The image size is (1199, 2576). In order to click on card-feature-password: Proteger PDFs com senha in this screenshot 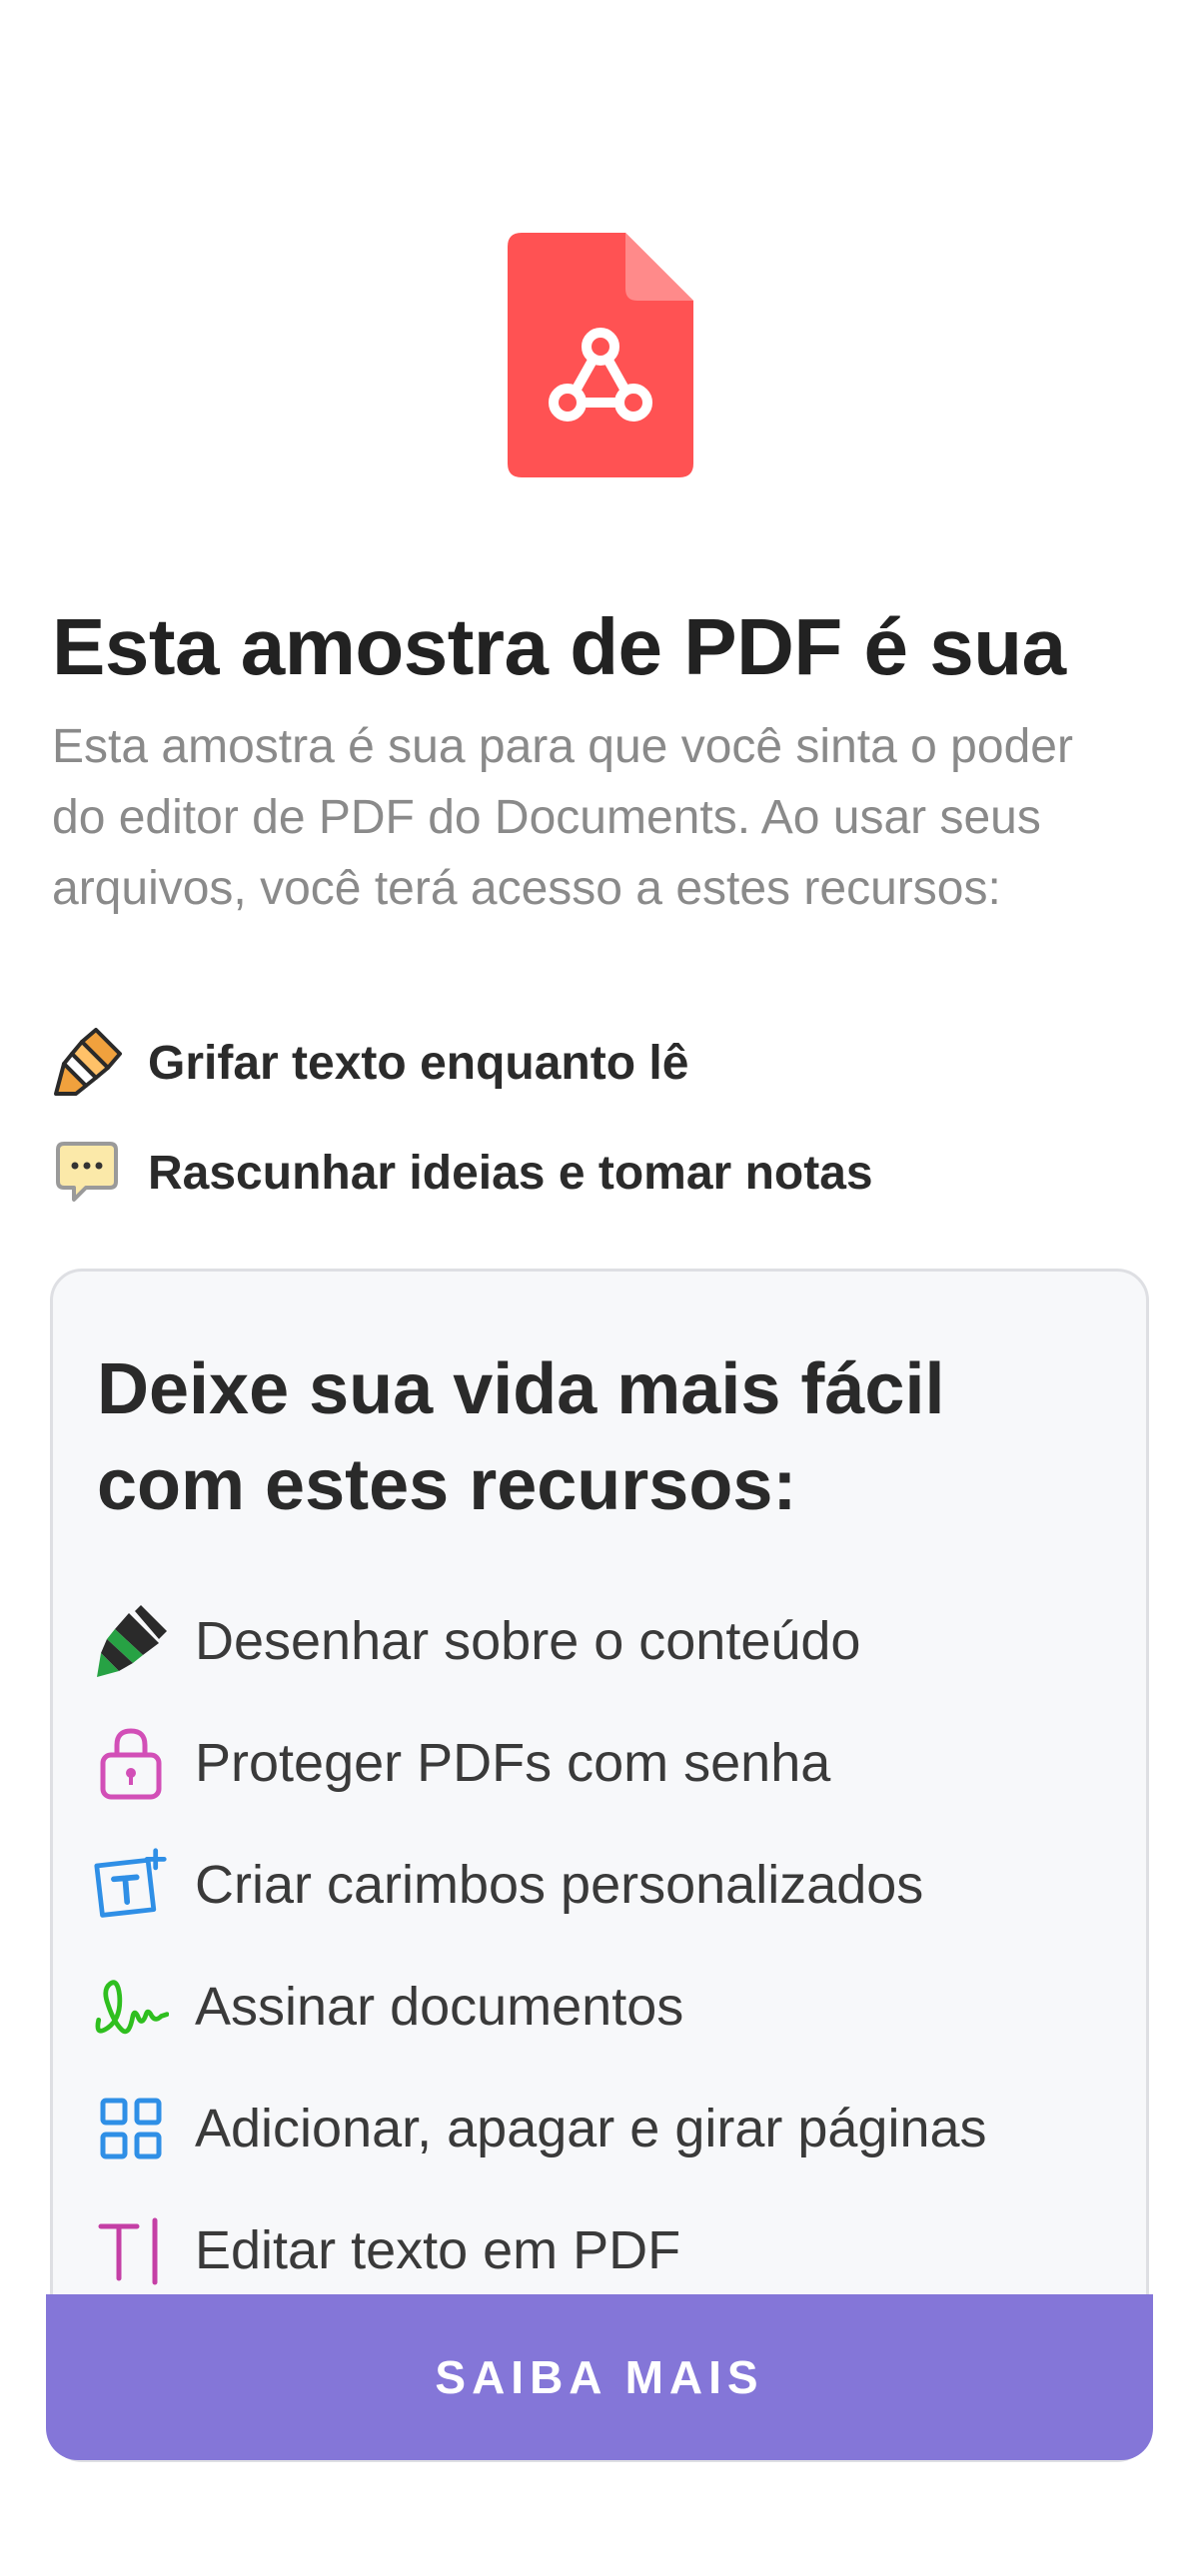, I will do `click(461, 1763)`.